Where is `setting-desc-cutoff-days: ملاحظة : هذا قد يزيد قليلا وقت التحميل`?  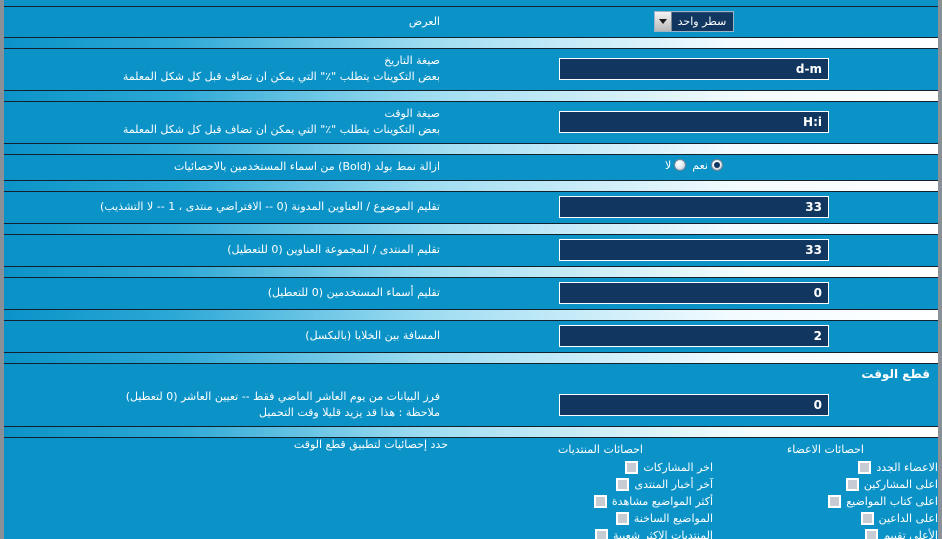 setting-desc-cutoff-days: ملاحظة : هذا قد يزيد قليلا وقت التحميل is located at coordinates (349, 412).